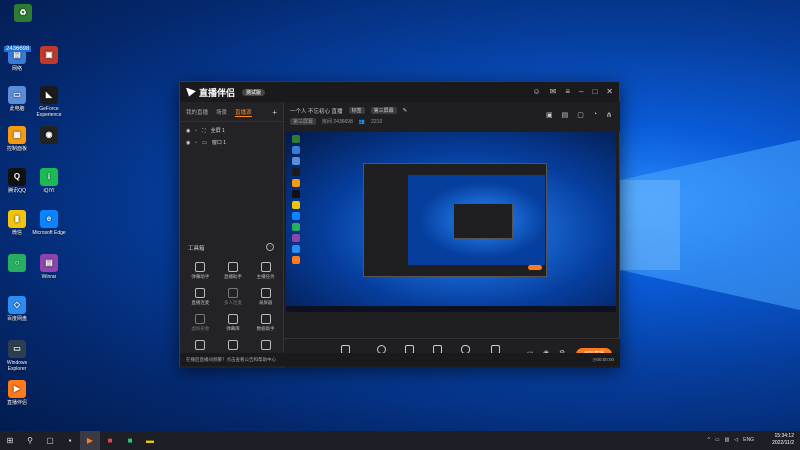 This screenshot has height=450, width=800. Describe the element at coordinates (567, 91) in the screenshot. I see `menu-icon: ≡` at that location.